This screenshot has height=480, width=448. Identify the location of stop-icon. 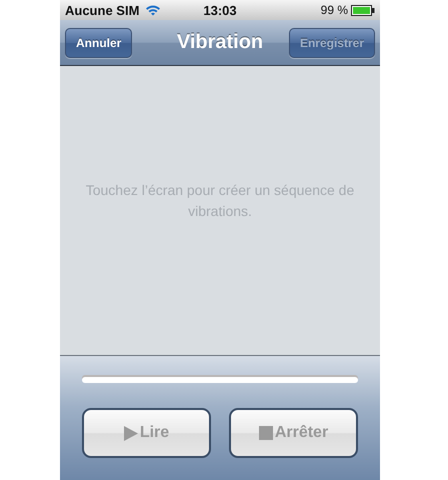
(265, 433).